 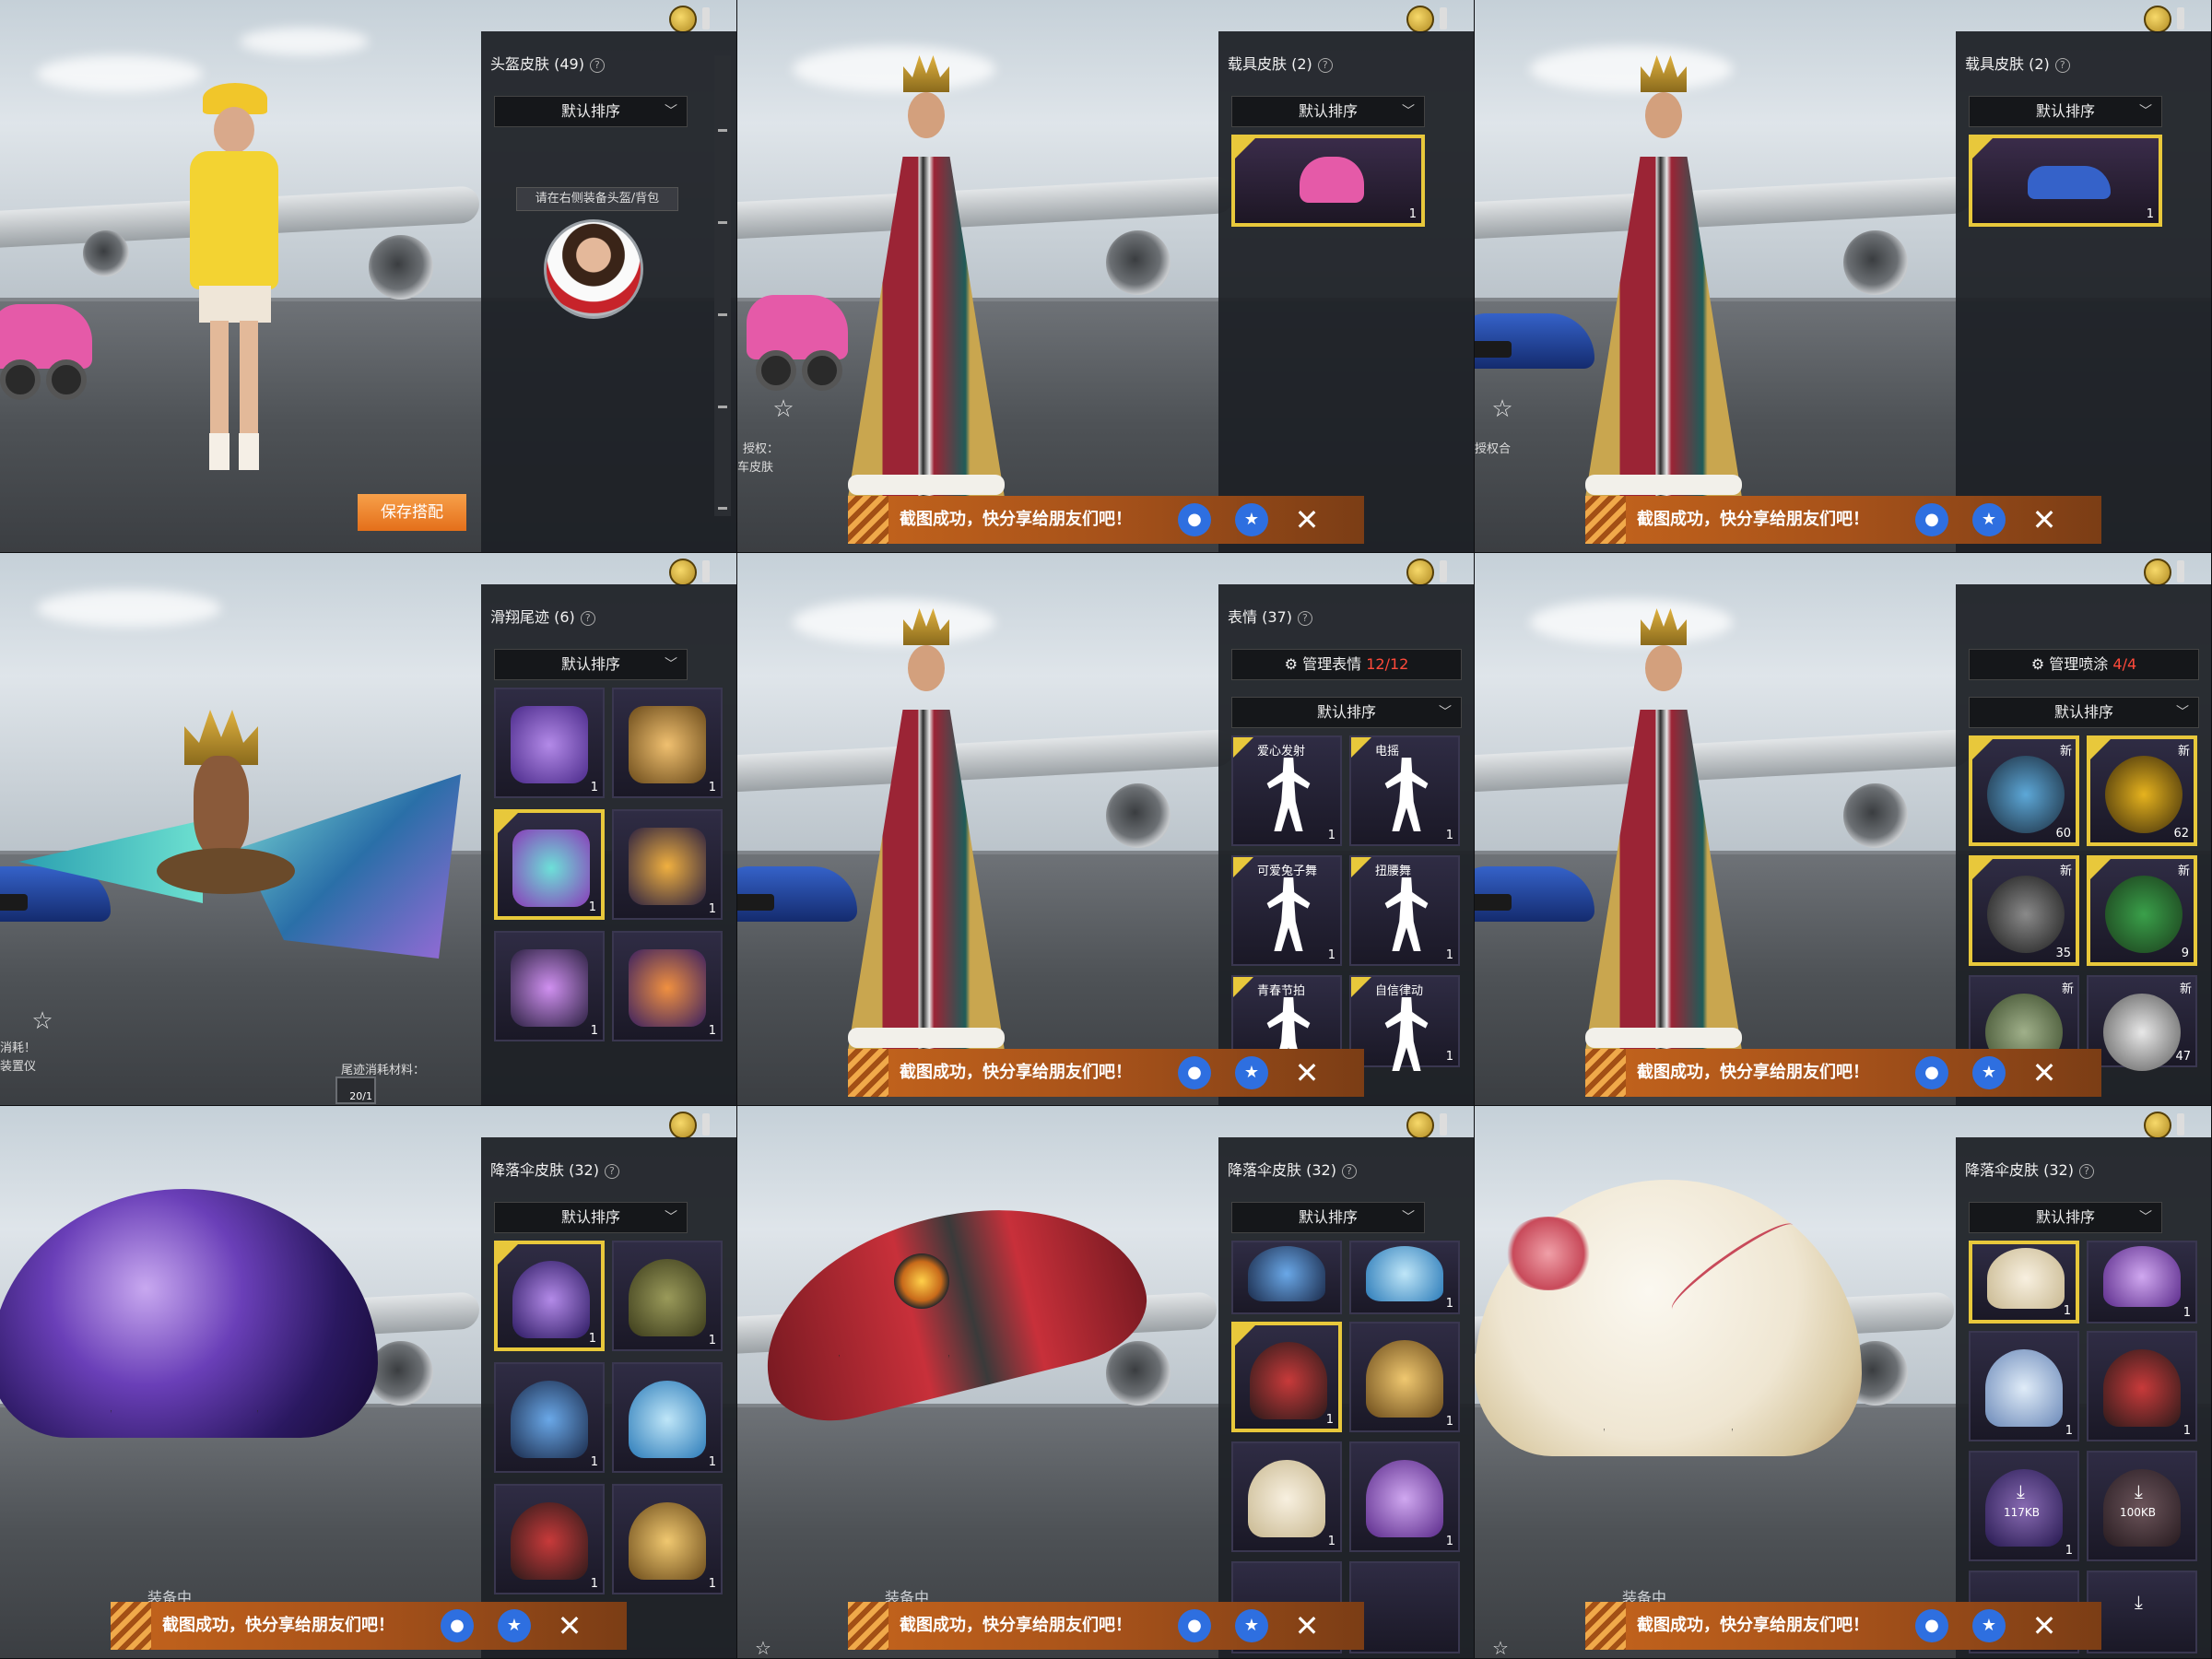 I want to click on manage-sprays-button: ⚙ 管理喷涂 4/4, so click(x=2084, y=664).